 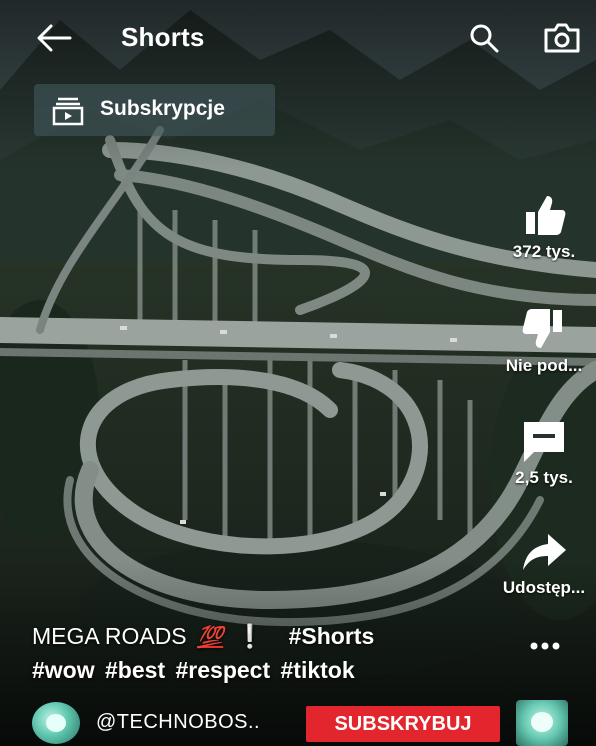 What do you see at coordinates (162, 108) in the screenshot?
I see `subscriptions-label: Subskrypcje` at bounding box center [162, 108].